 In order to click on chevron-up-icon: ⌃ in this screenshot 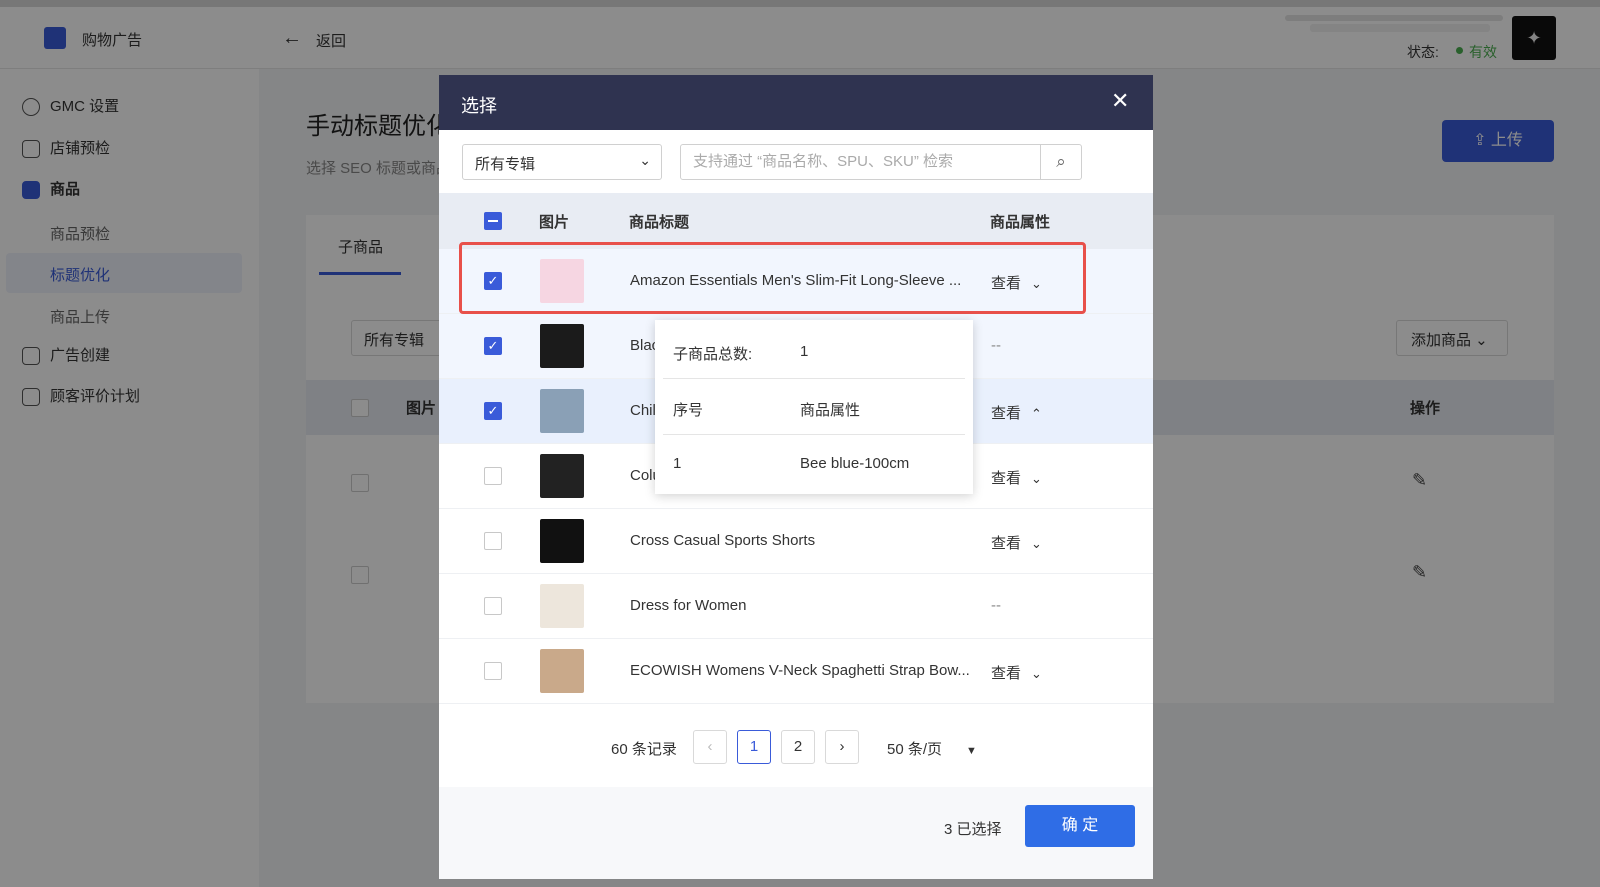, I will do `click(1036, 413)`.